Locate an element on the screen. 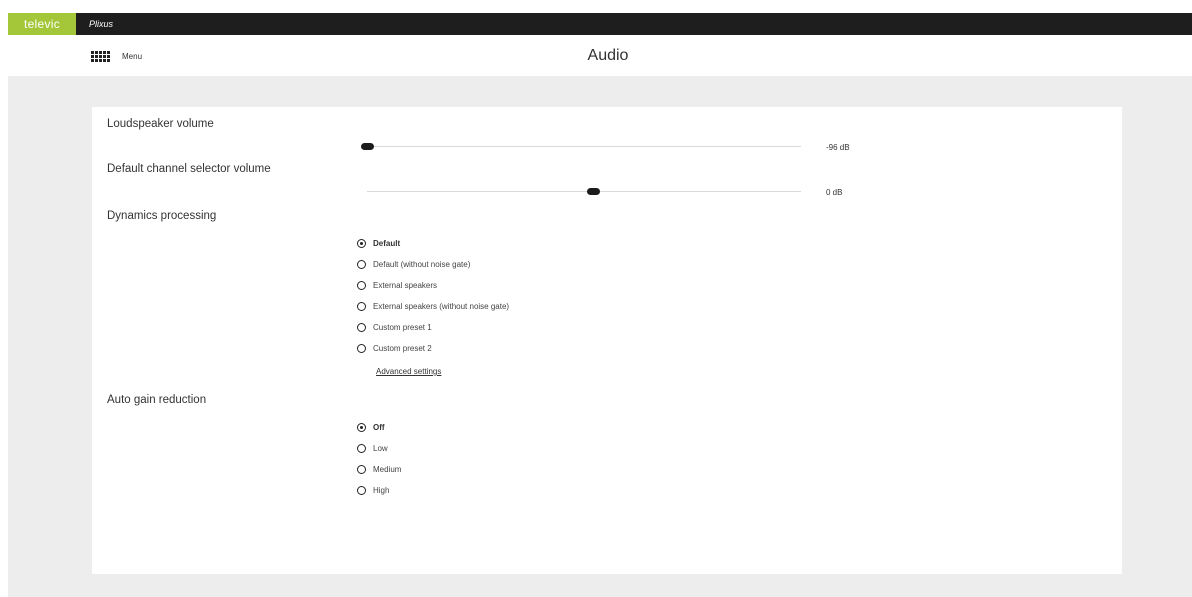 The image size is (1192, 597). radio-option: Default is located at coordinates (433, 243).